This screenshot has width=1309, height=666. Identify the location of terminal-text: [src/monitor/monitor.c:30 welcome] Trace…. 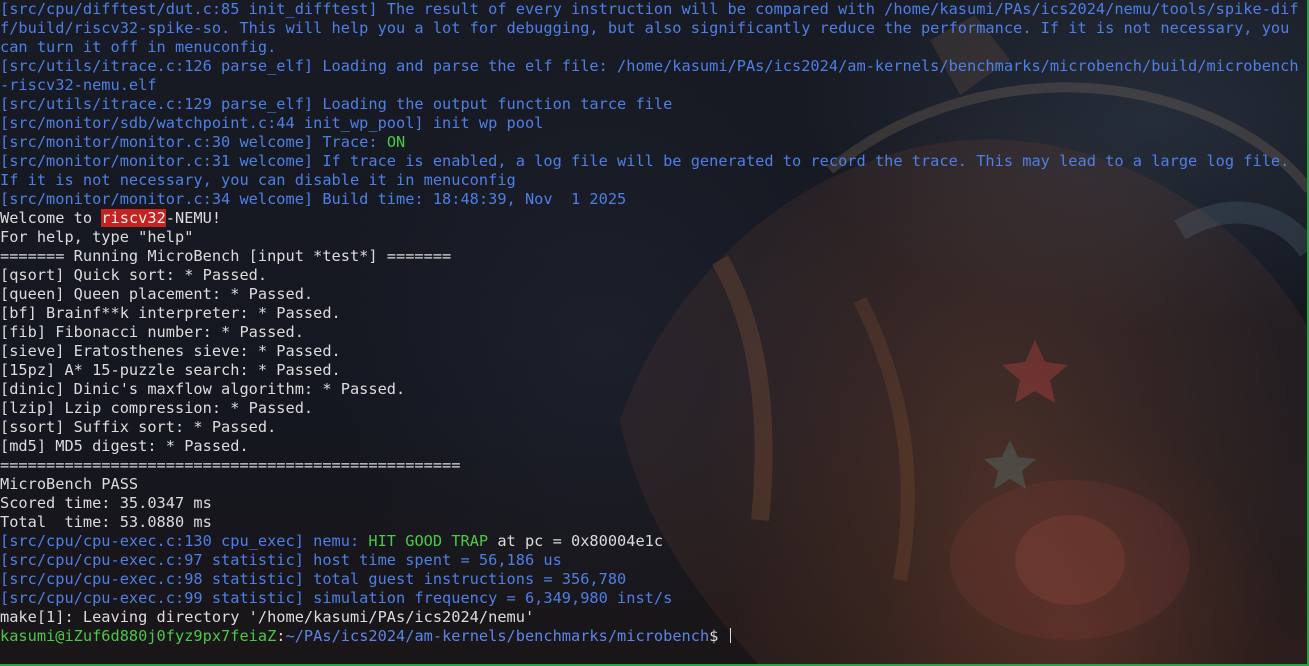
(193, 142).